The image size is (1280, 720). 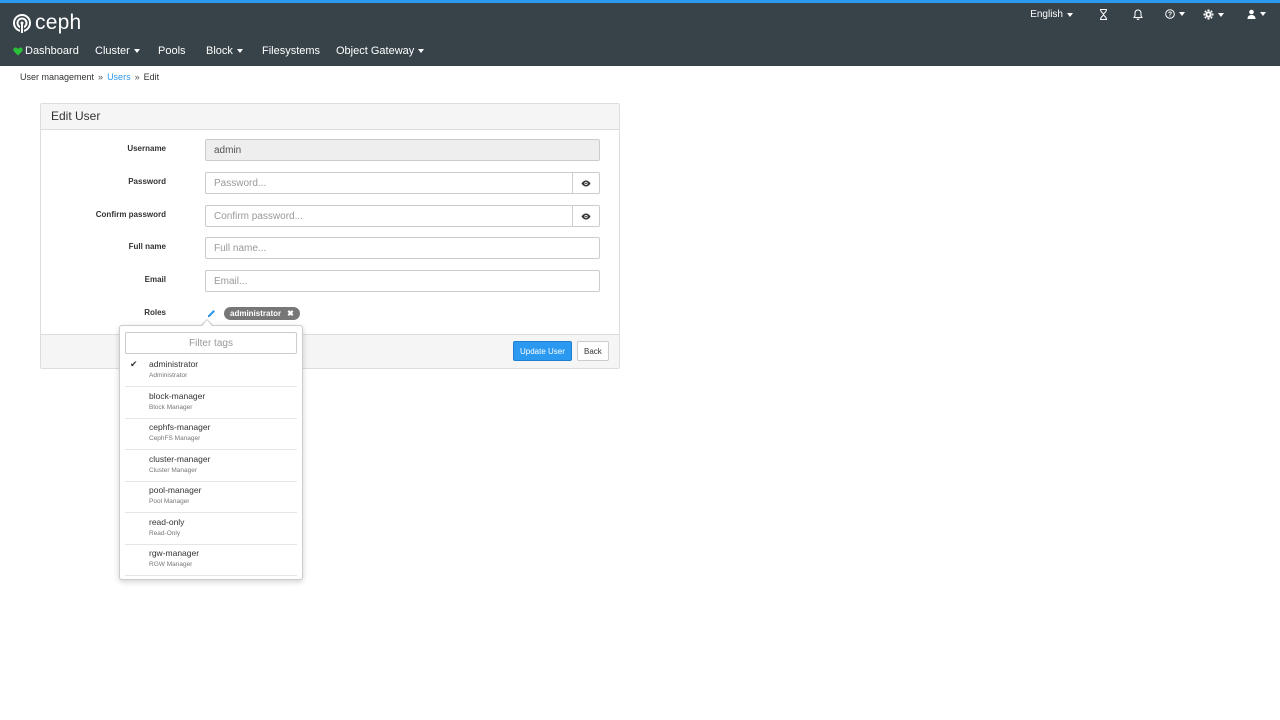 I want to click on ceph-logo-icon, so click(x=22, y=23).